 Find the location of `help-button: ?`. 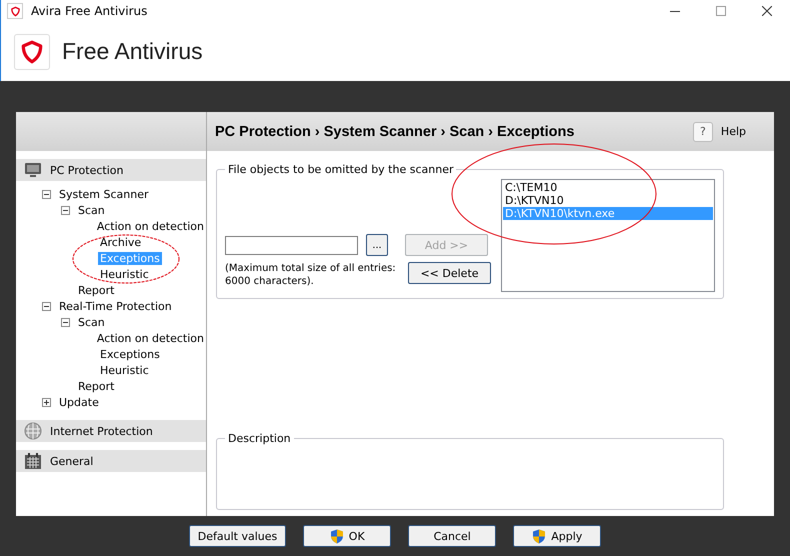

help-button: ? is located at coordinates (702, 132).